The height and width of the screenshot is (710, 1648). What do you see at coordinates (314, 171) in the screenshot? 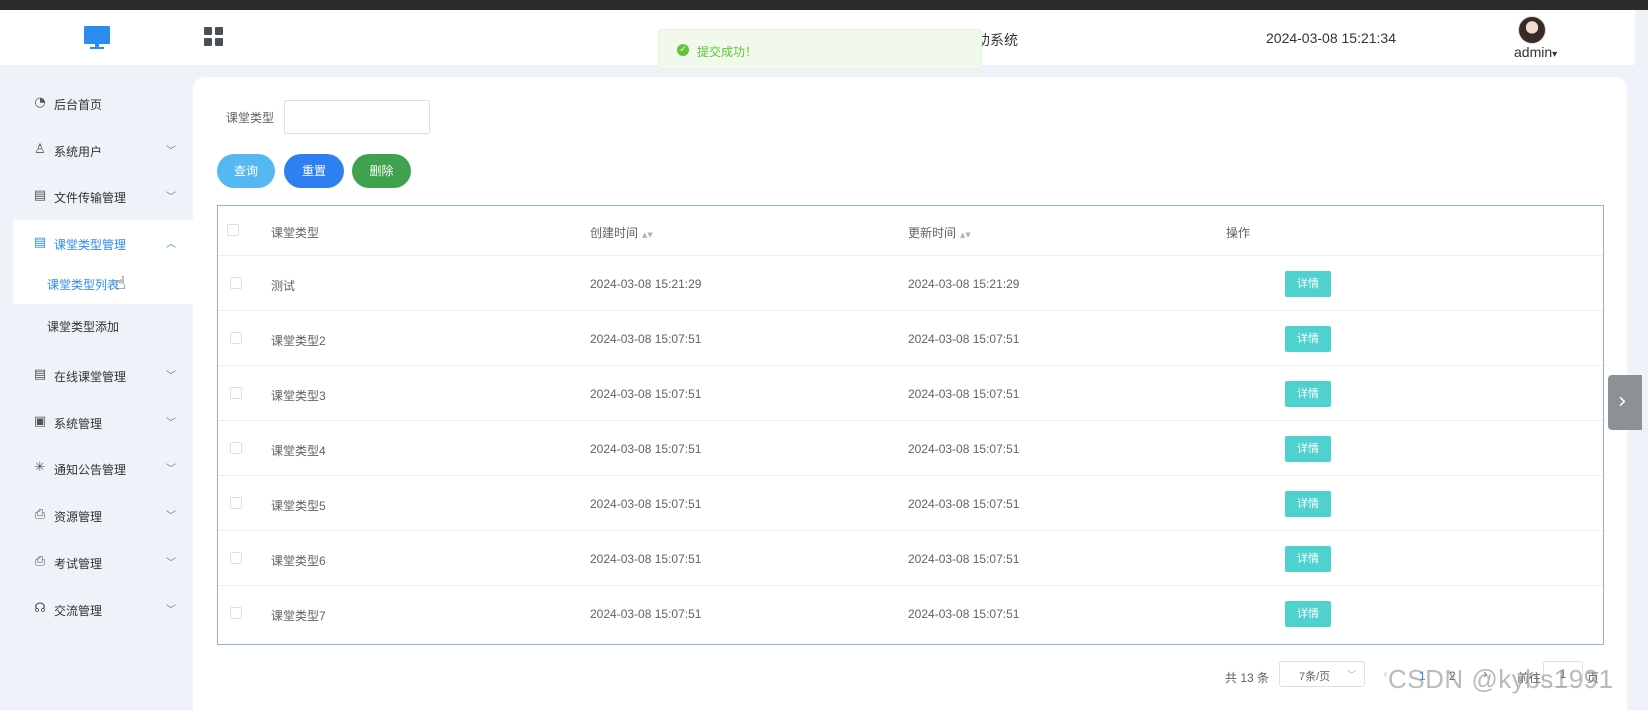
I see `reset-button: 重置` at bounding box center [314, 171].